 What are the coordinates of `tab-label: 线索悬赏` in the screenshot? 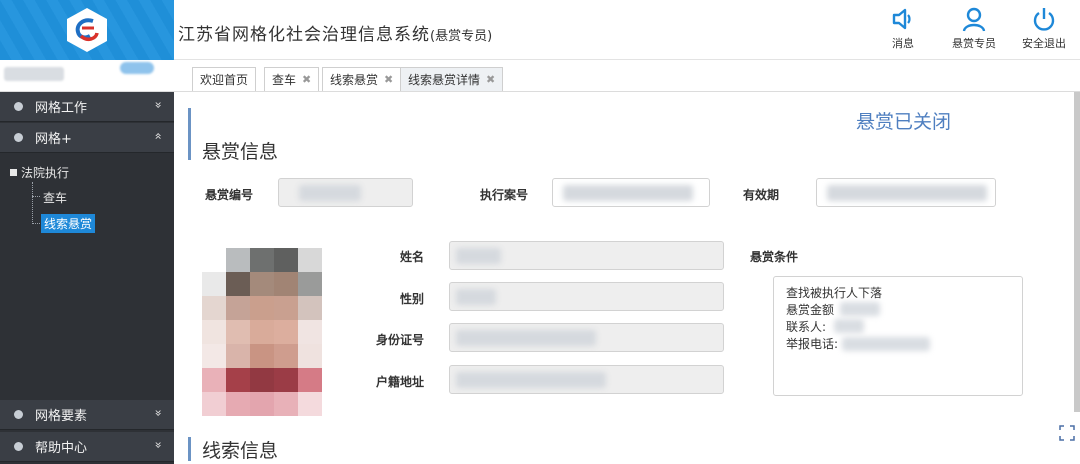 It's located at (354, 80).